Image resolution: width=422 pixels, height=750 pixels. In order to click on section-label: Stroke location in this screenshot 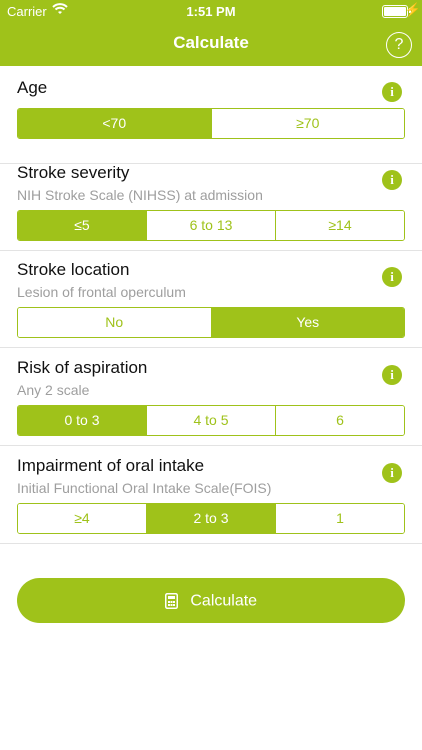, I will do `click(73, 269)`.